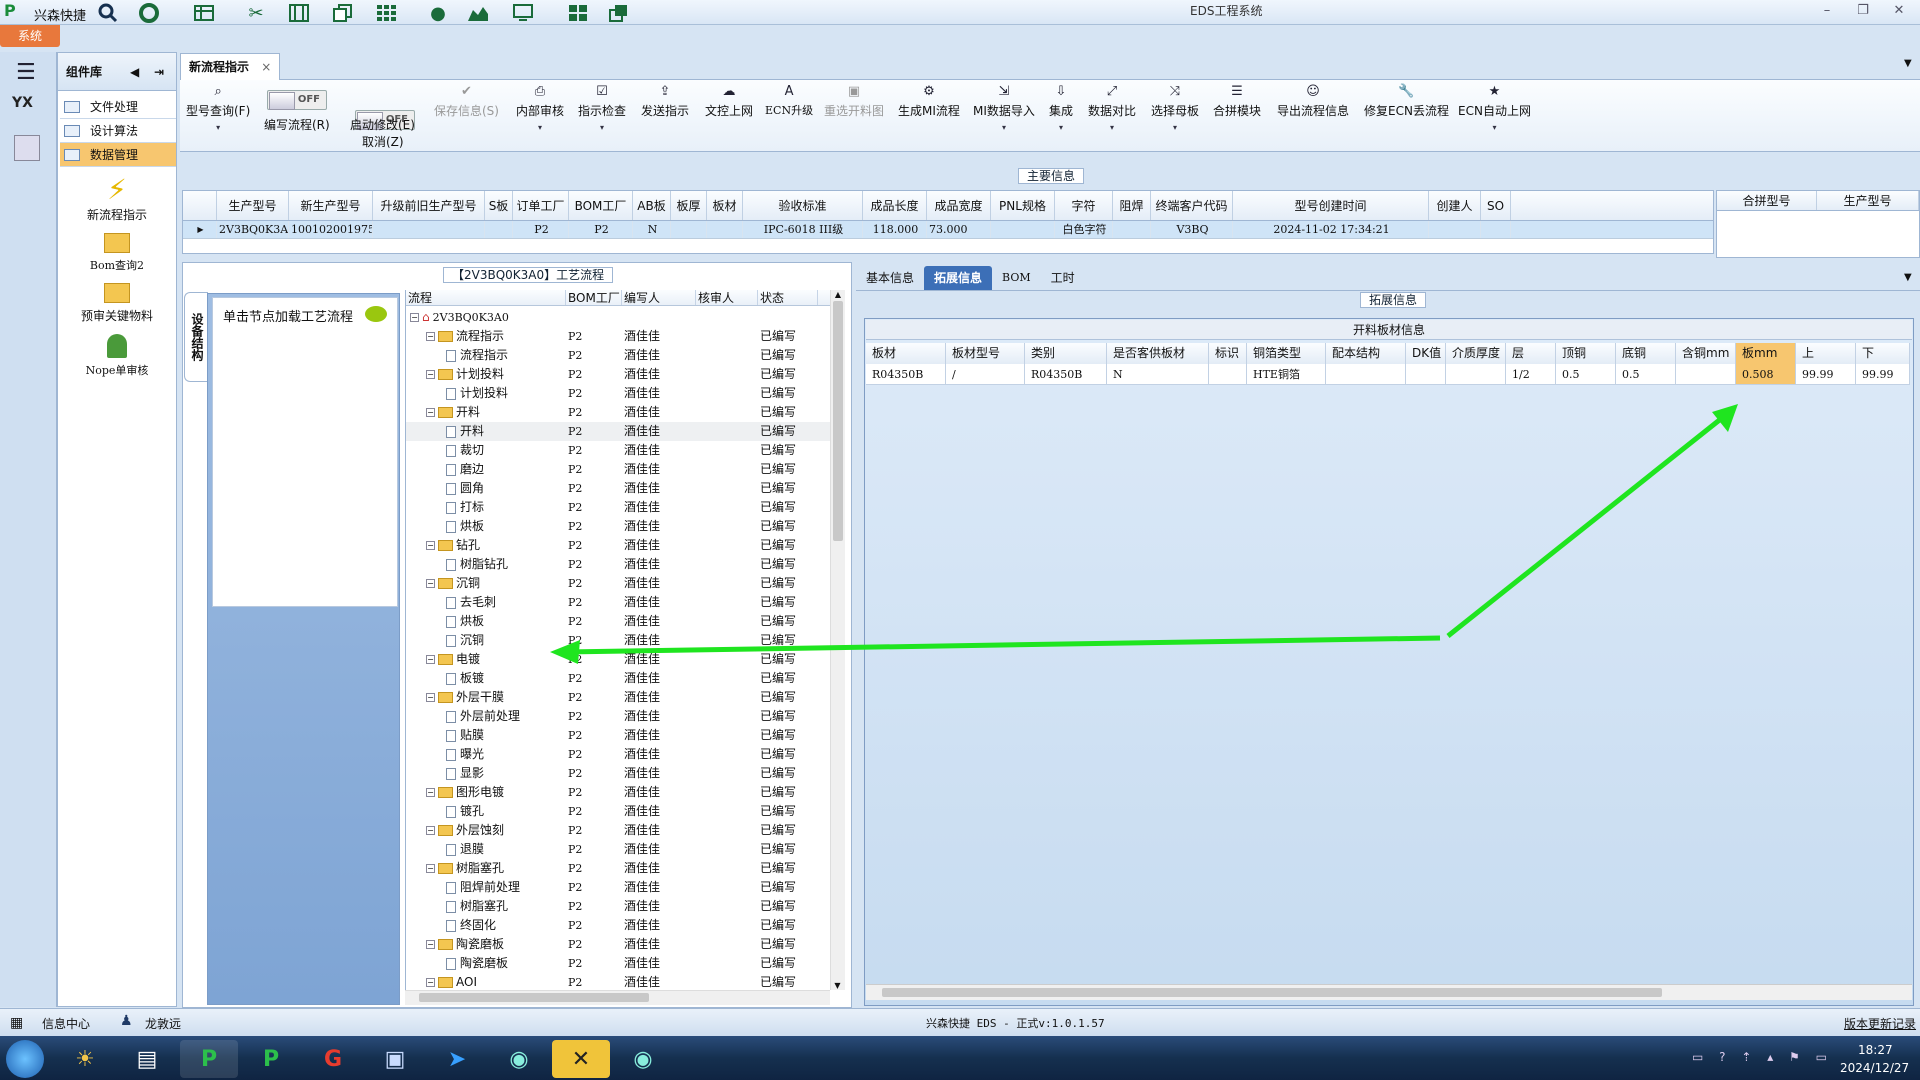  I want to click on user-icon: ♟, so click(126, 1021).